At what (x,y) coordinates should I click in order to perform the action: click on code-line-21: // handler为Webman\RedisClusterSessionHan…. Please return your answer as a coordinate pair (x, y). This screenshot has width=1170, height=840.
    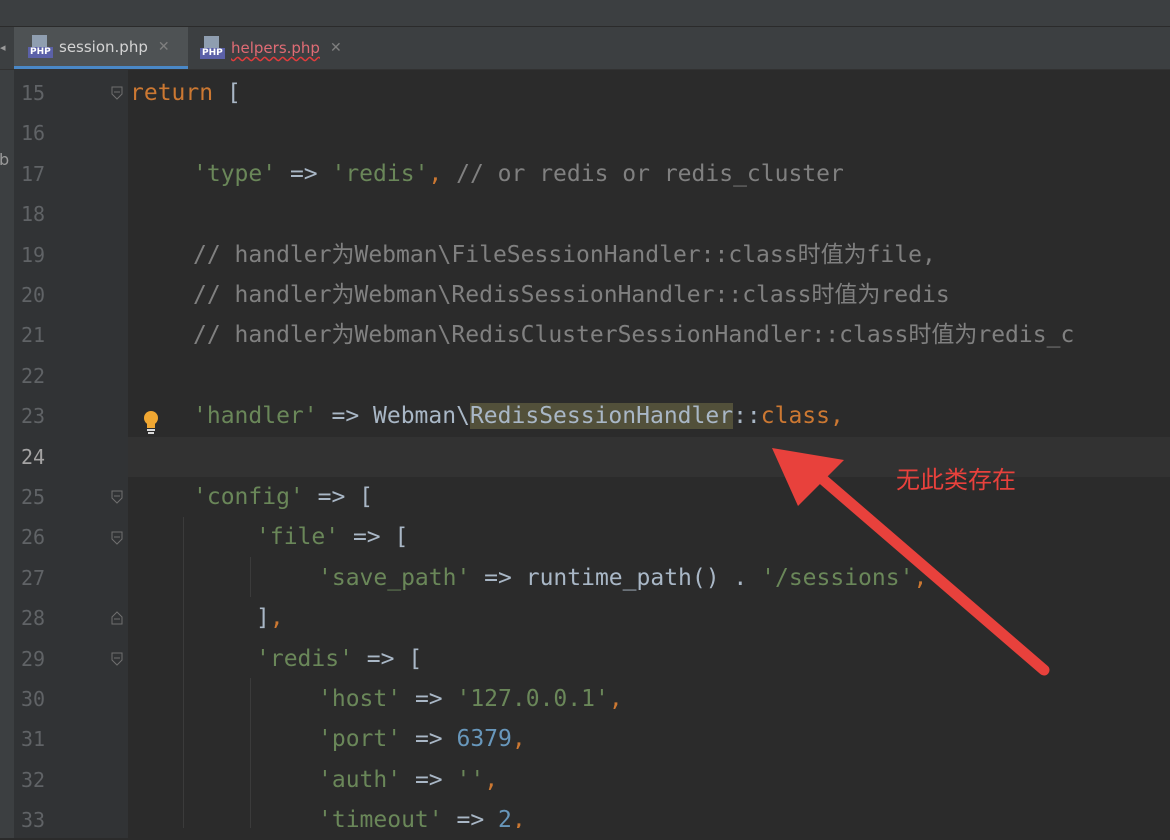
    Looking at the image, I should click on (634, 335).